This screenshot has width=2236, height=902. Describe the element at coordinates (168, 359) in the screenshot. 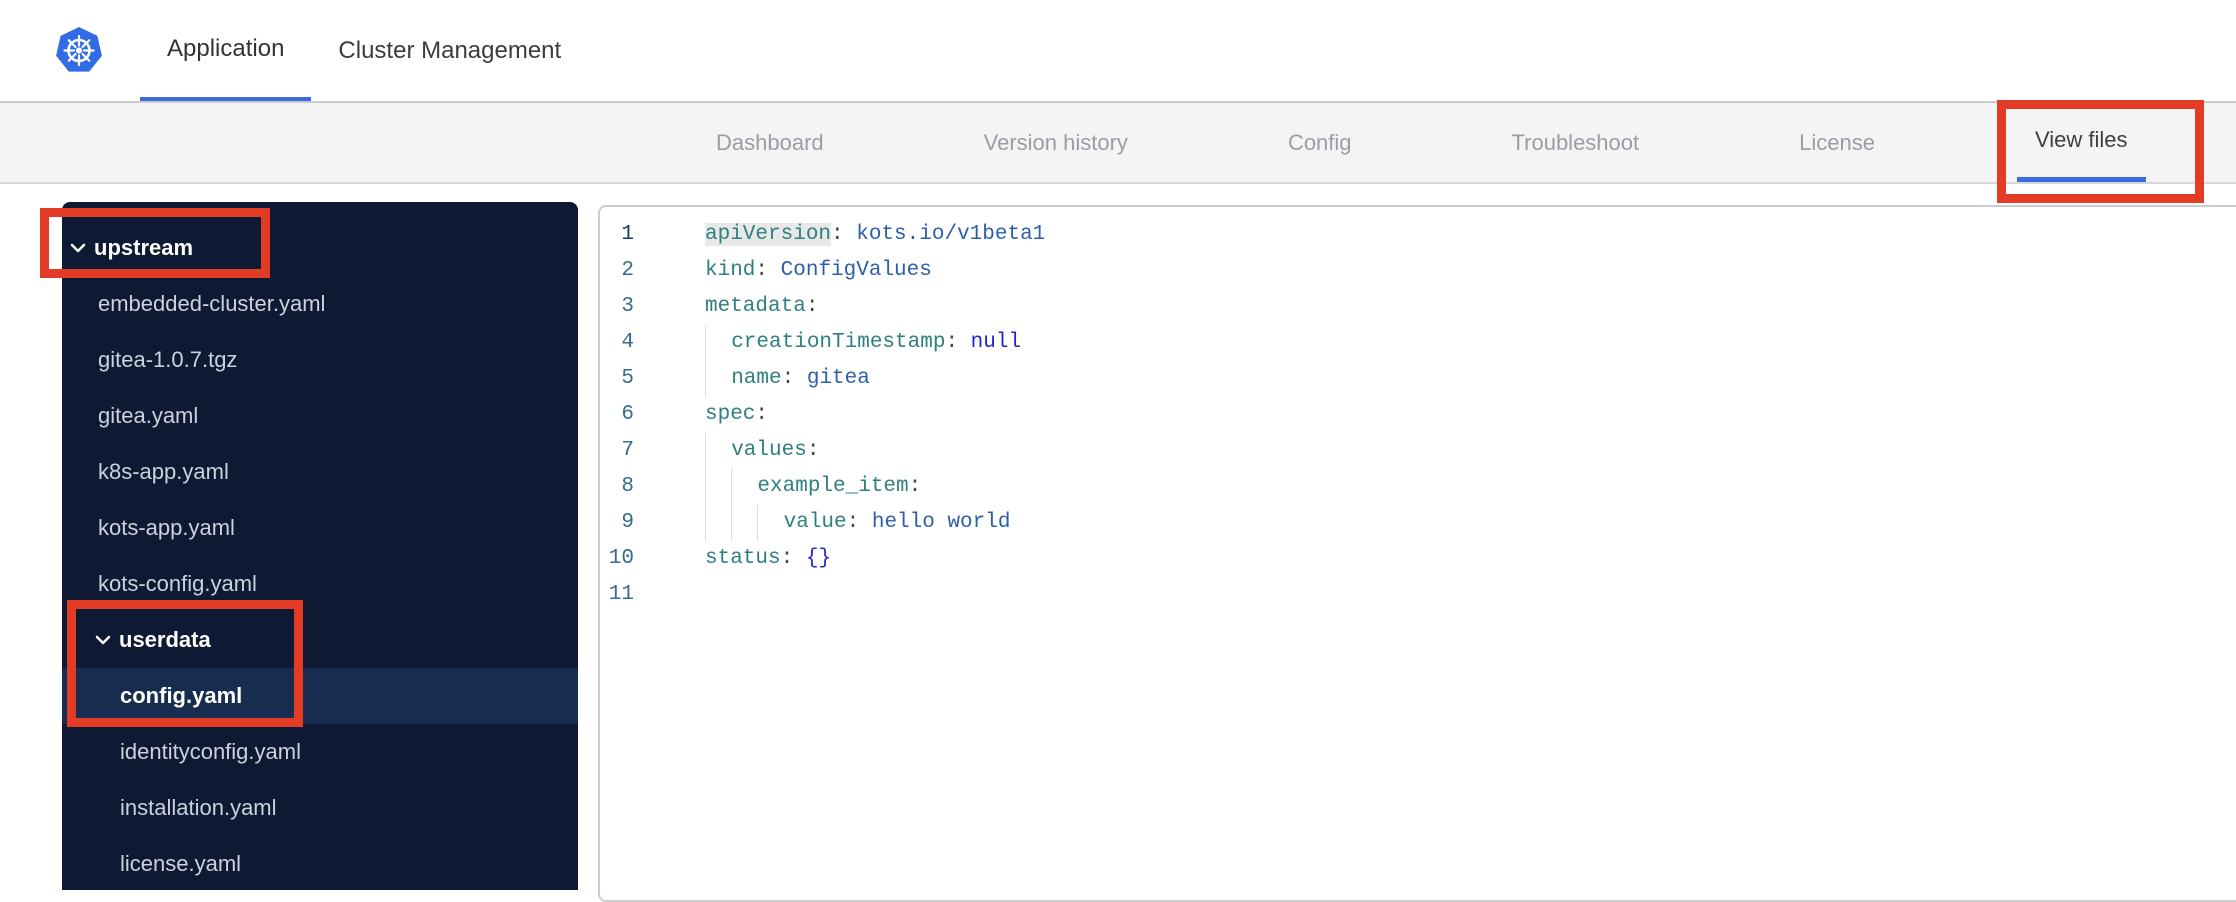

I see `file-label: gitea-1.0.7.tgz` at that location.